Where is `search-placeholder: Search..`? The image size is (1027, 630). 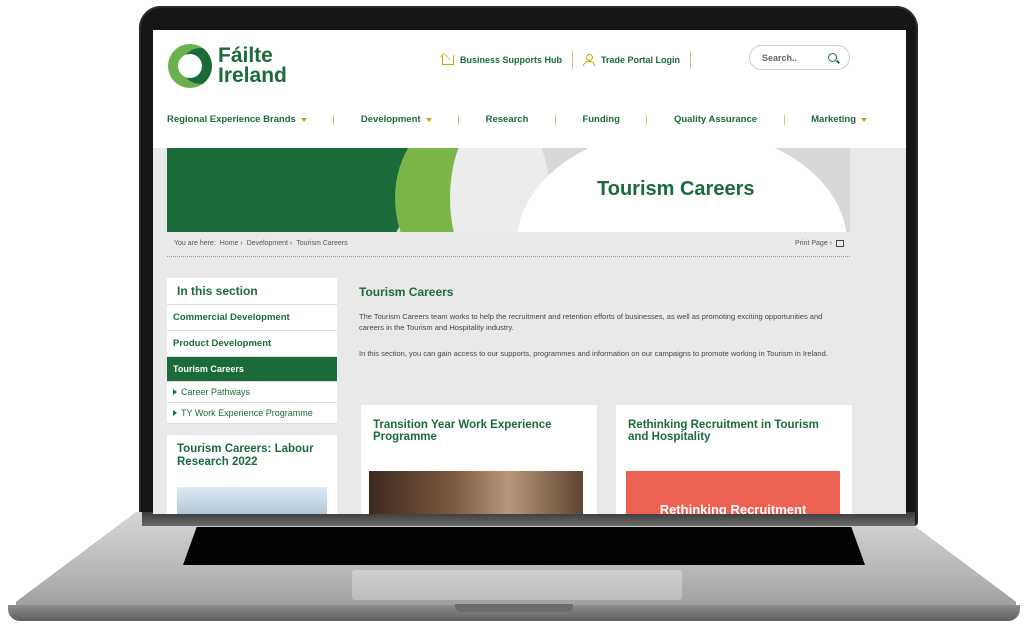
search-placeholder: Search.. is located at coordinates (780, 57).